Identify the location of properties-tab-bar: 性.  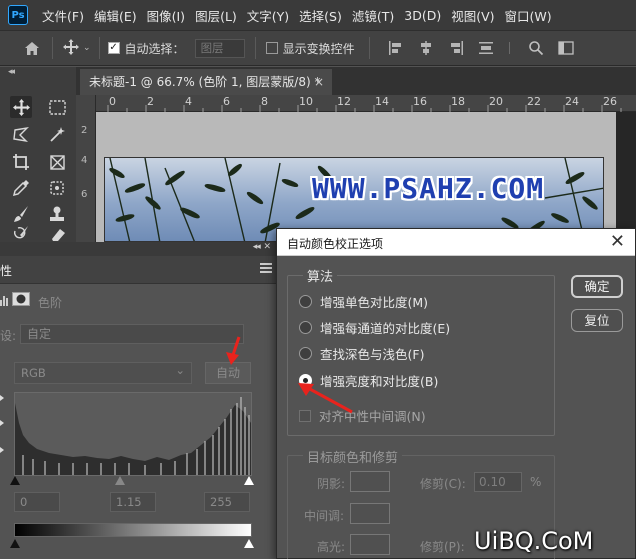
(139, 270).